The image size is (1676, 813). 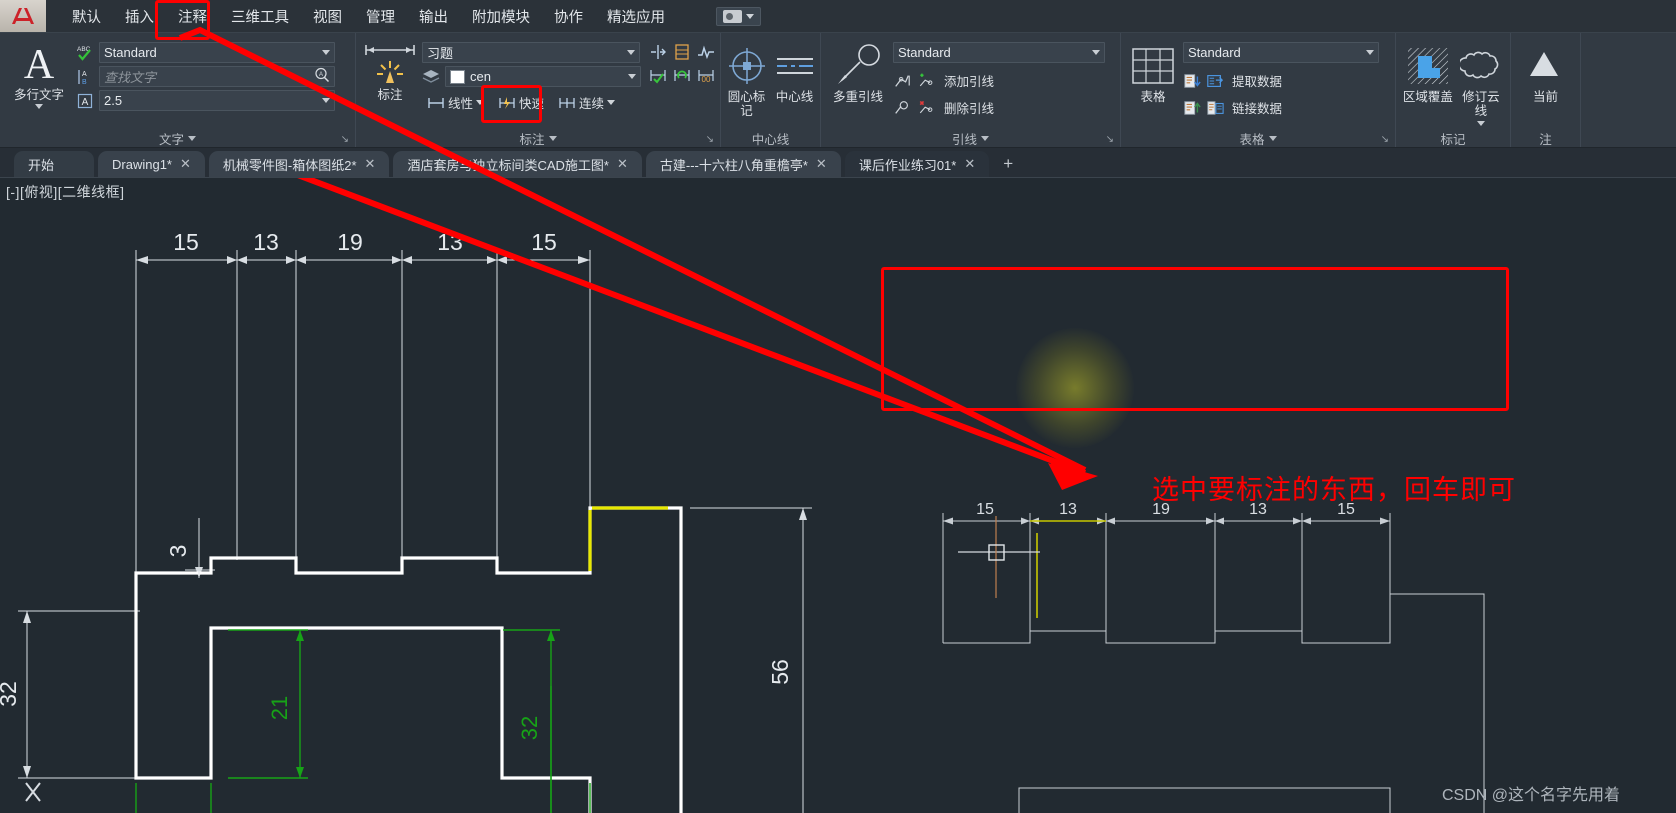 What do you see at coordinates (130, 52) in the screenshot?
I see `text-style-value: Standard` at bounding box center [130, 52].